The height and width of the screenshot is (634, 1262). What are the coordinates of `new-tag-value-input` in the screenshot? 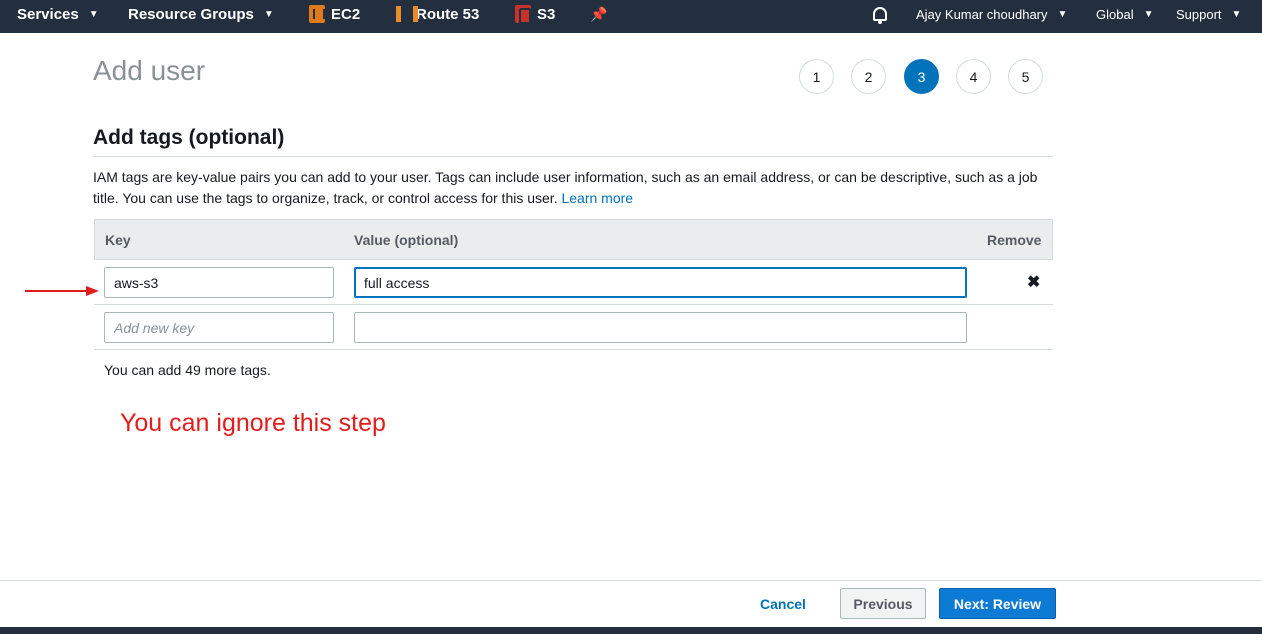 It's located at (660, 327).